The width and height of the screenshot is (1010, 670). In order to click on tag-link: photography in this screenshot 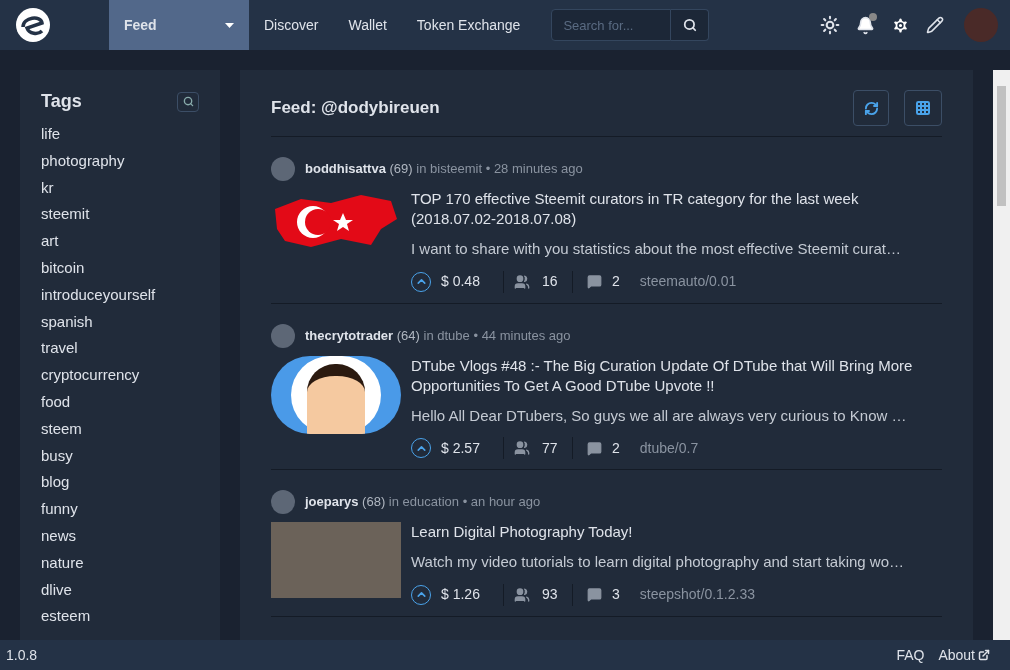, I will do `click(83, 161)`.